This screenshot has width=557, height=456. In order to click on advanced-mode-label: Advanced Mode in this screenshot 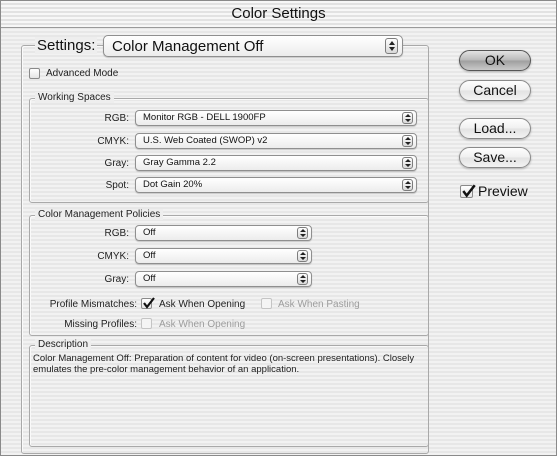, I will do `click(82, 73)`.